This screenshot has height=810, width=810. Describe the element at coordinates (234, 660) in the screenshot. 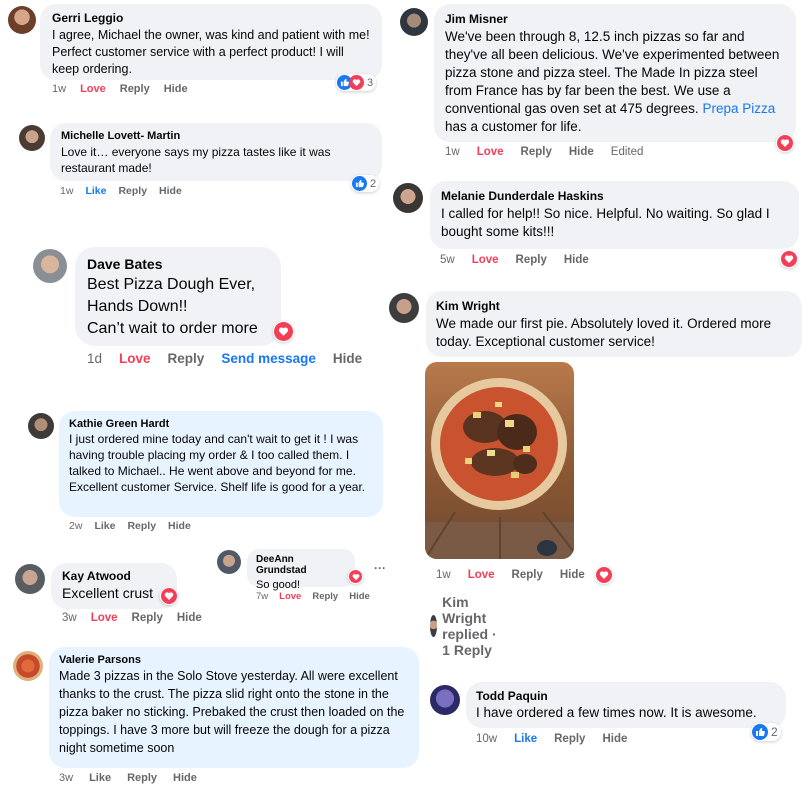

I see `commenter-name: Valerie Parsons` at that location.